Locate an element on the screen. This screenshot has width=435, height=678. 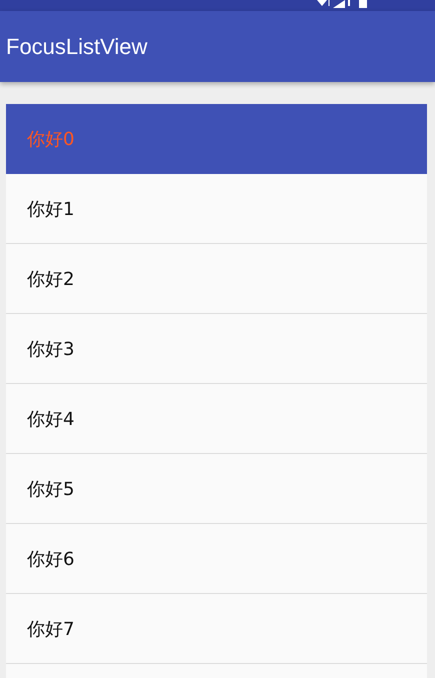
list-item: 你好2 is located at coordinates (216, 279).